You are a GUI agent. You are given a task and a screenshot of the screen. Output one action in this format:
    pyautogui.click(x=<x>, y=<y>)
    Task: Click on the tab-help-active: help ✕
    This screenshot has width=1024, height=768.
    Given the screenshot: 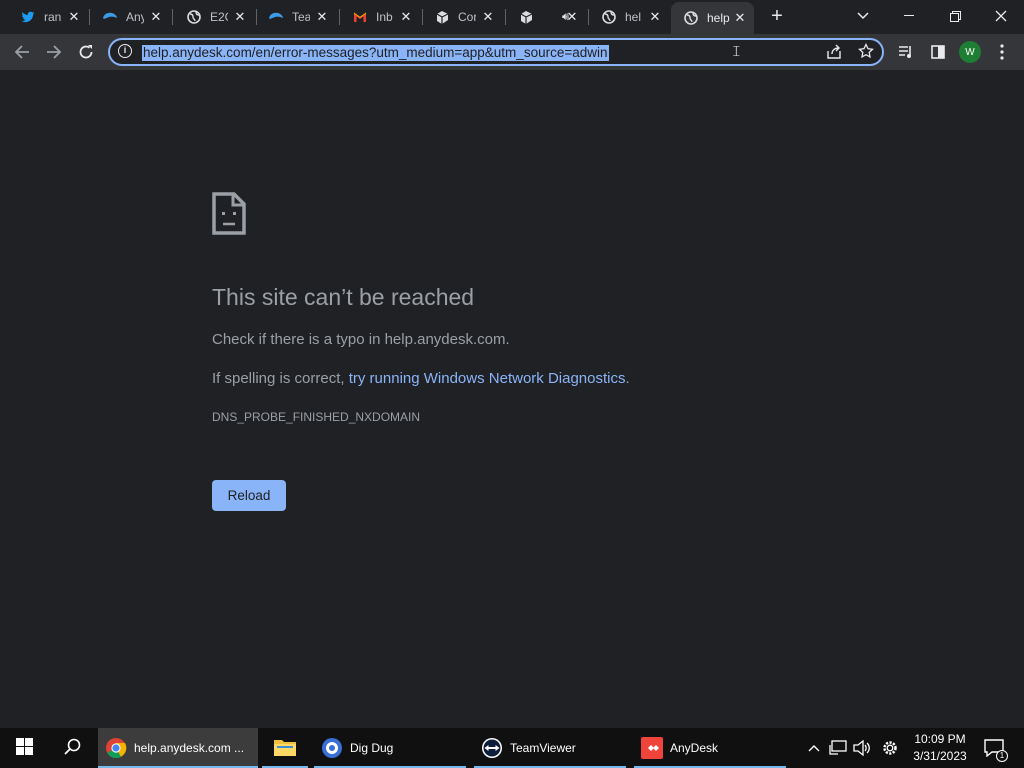 What is the action you would take?
    pyautogui.click(x=712, y=18)
    